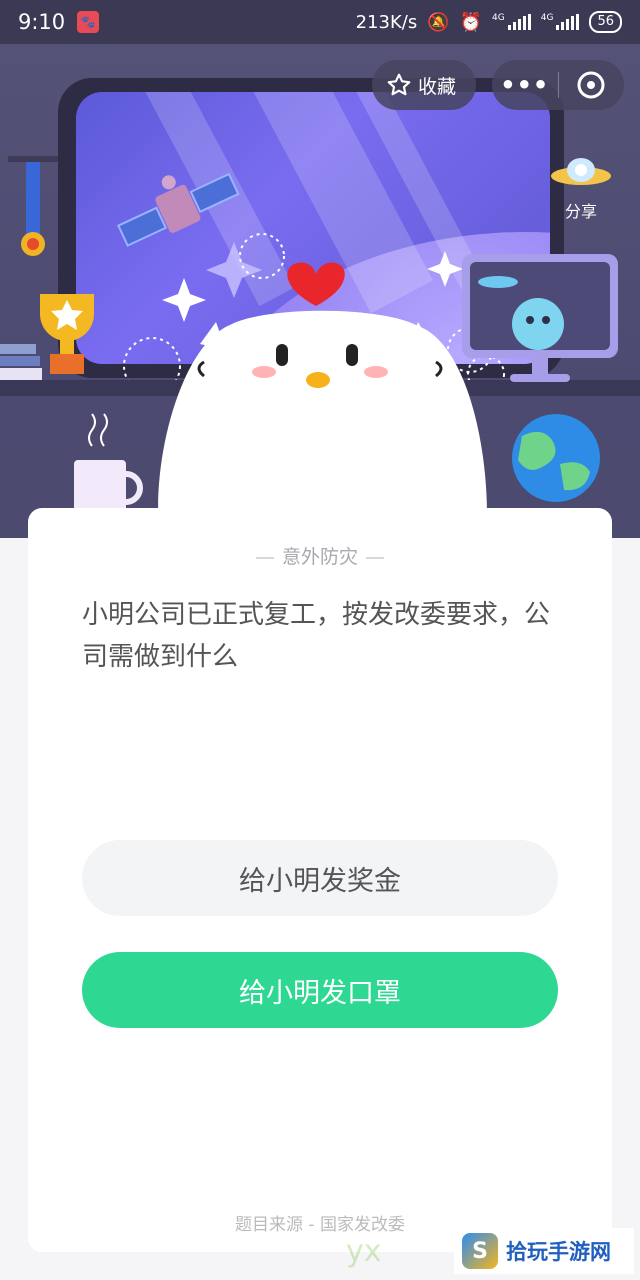  Describe the element at coordinates (320, 22) in the screenshot. I see `status-bar: 9:10 🐾 213K/s 🔕 ⏰ 4G 4G 56` at that location.